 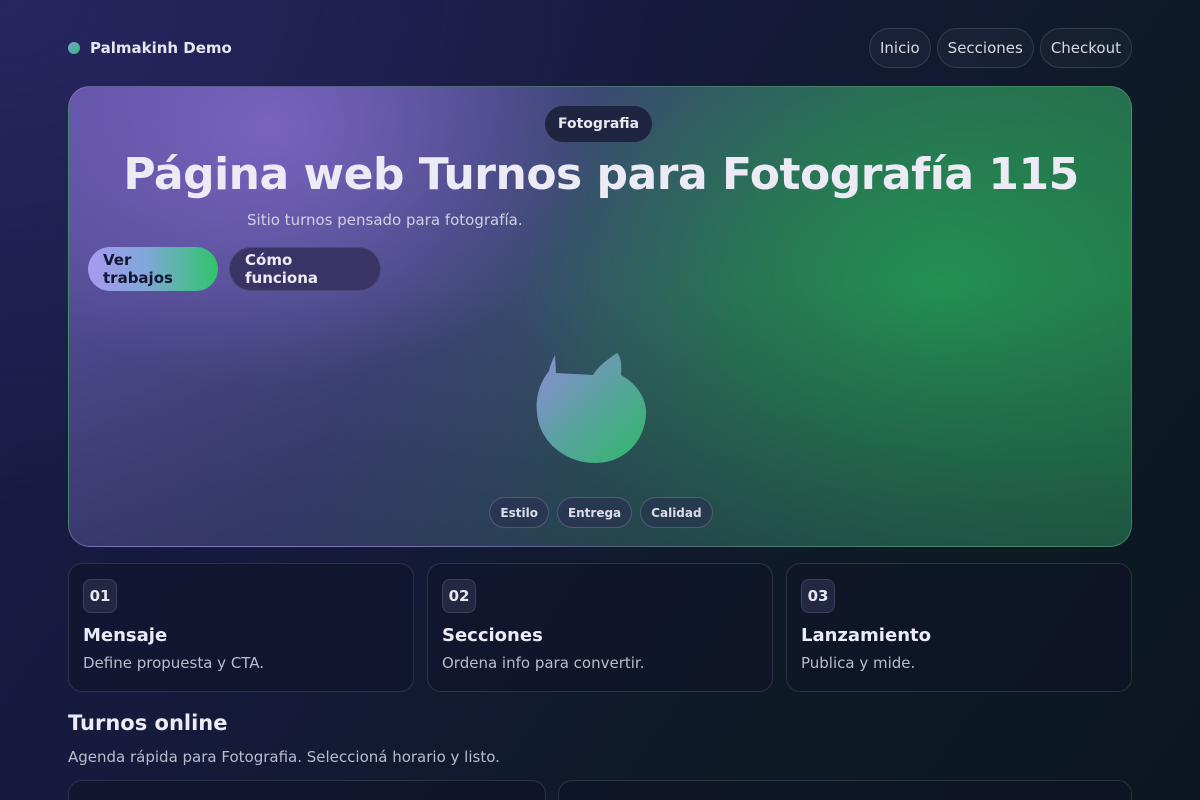 I want to click on nav-link-inicio: Inicio, so click(x=899, y=48).